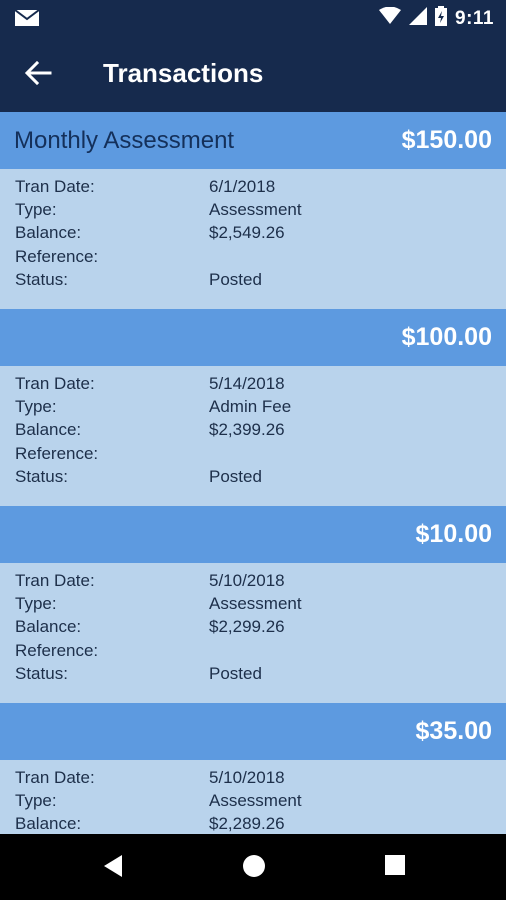 This screenshot has height=900, width=506. I want to click on transaction-amount: $150.00, so click(446, 140).